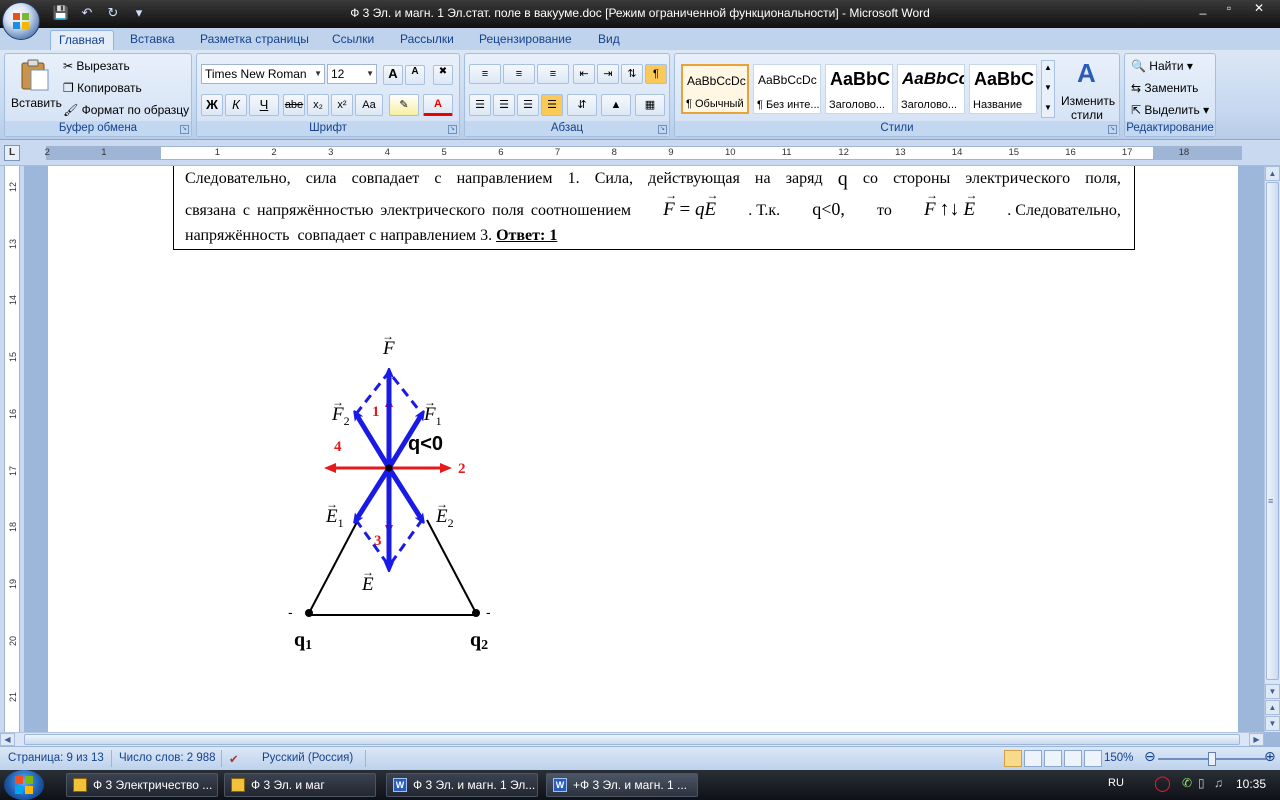  I want to click on close-button: ✕, so click(1259, 9).